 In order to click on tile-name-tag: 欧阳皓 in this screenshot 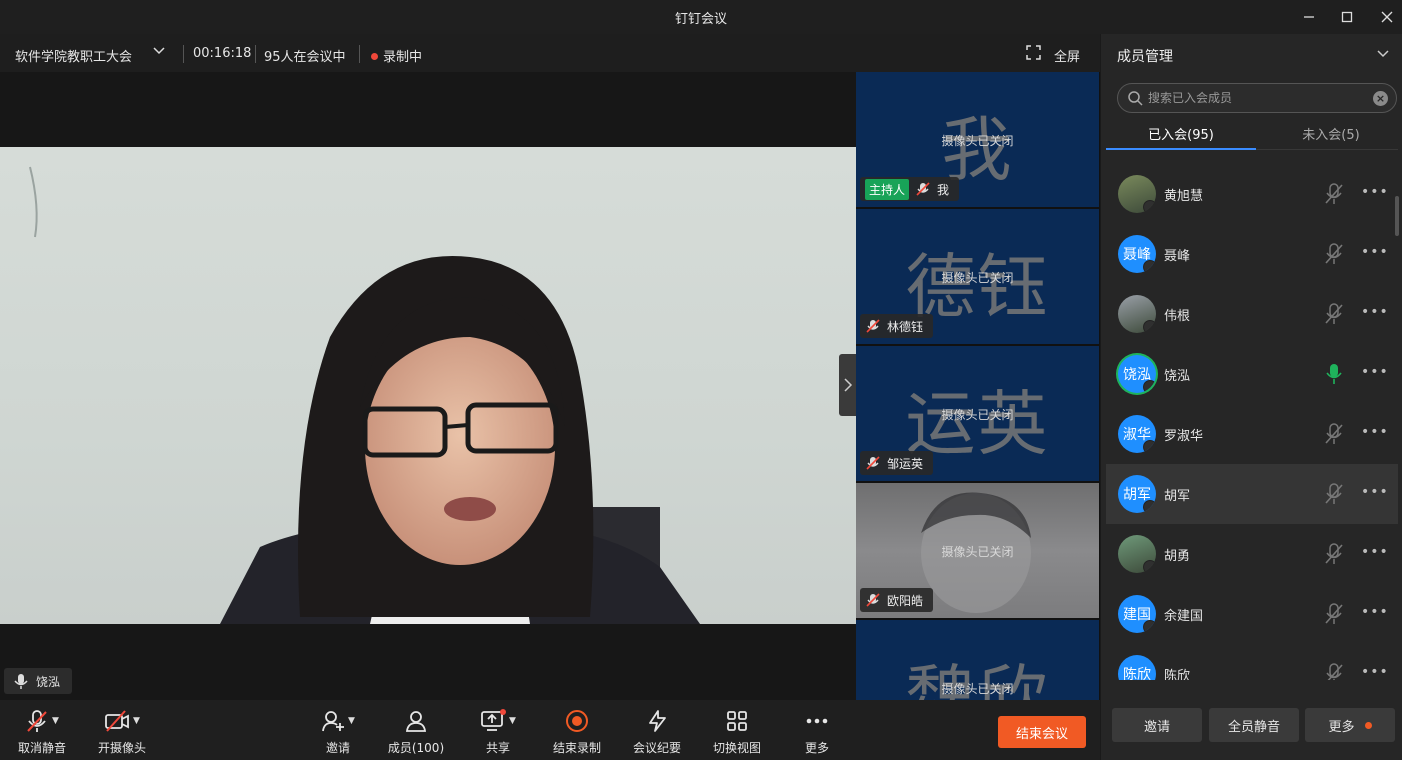, I will do `click(897, 600)`.